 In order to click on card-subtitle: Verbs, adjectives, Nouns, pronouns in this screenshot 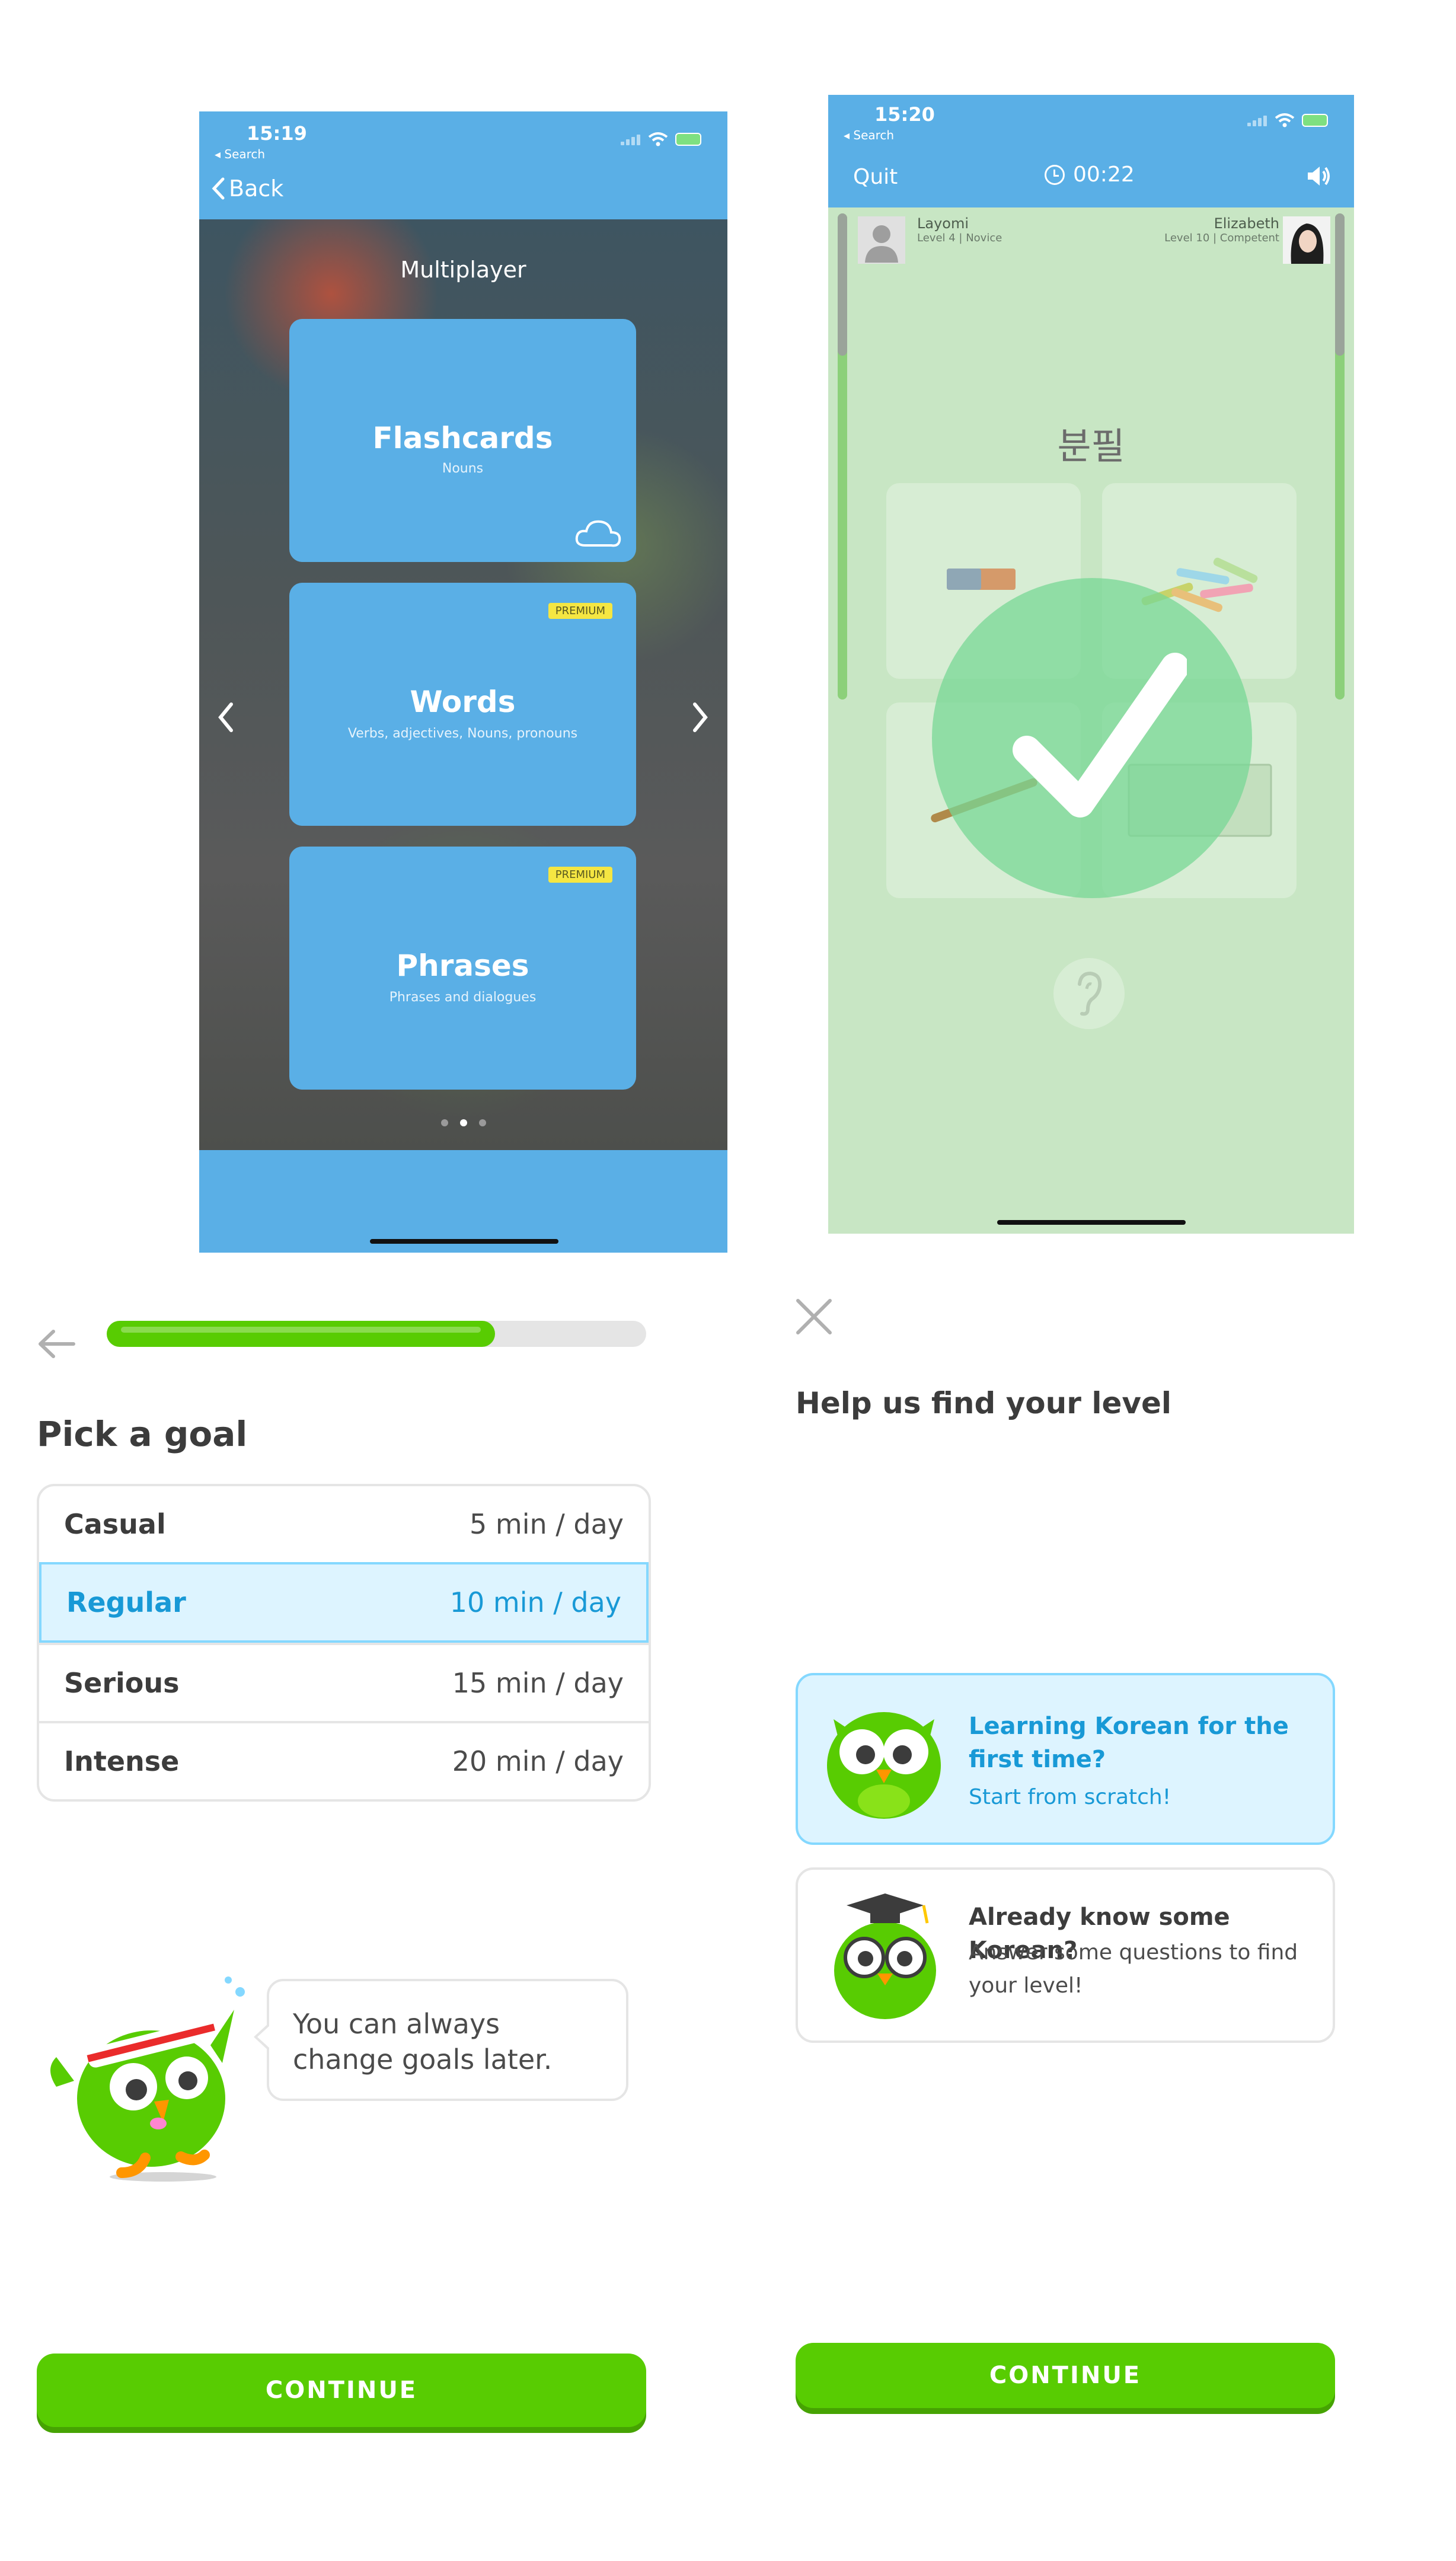, I will do `click(462, 734)`.